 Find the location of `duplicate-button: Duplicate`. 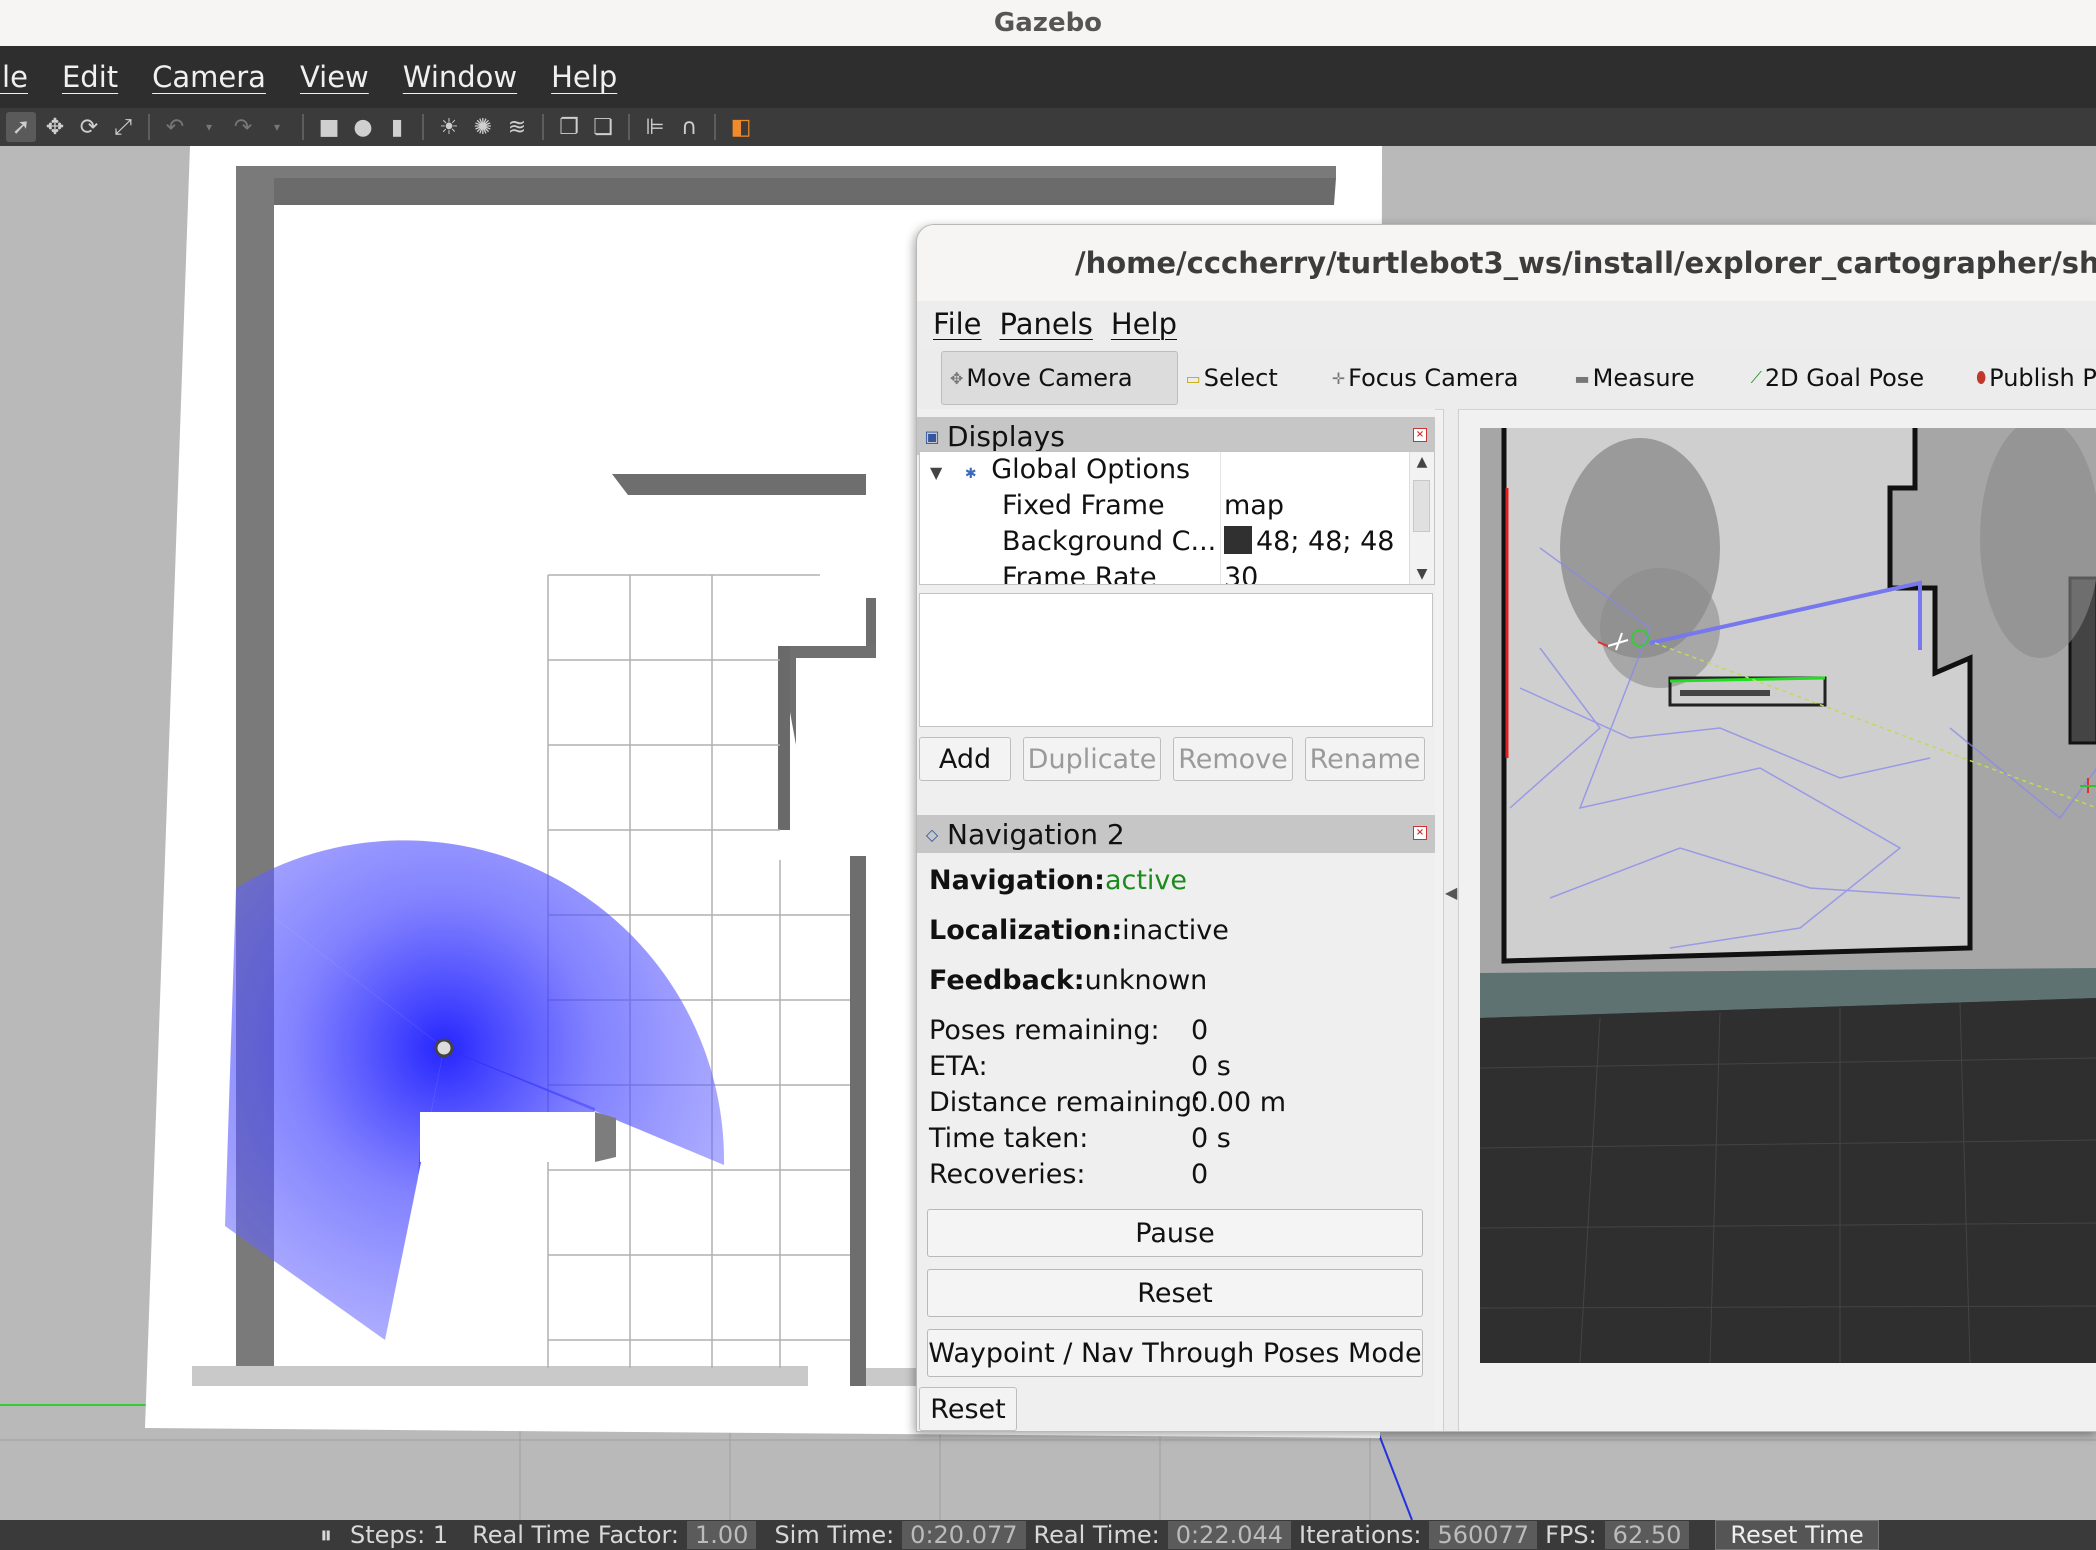

duplicate-button: Duplicate is located at coordinates (1092, 759).